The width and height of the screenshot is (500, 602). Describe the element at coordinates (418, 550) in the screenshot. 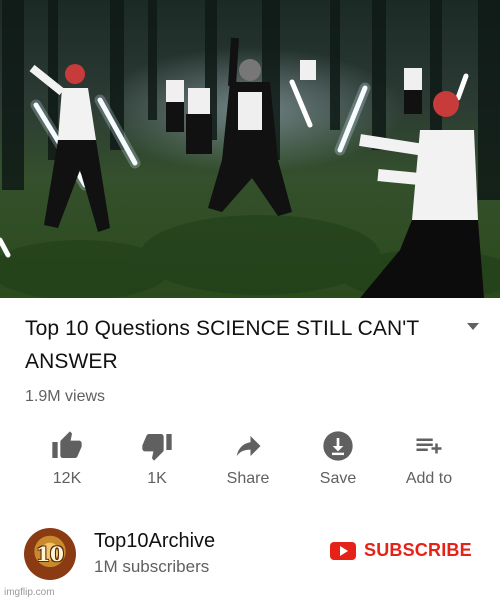

I see `subscribe-label: SUBSCRIBE` at that location.